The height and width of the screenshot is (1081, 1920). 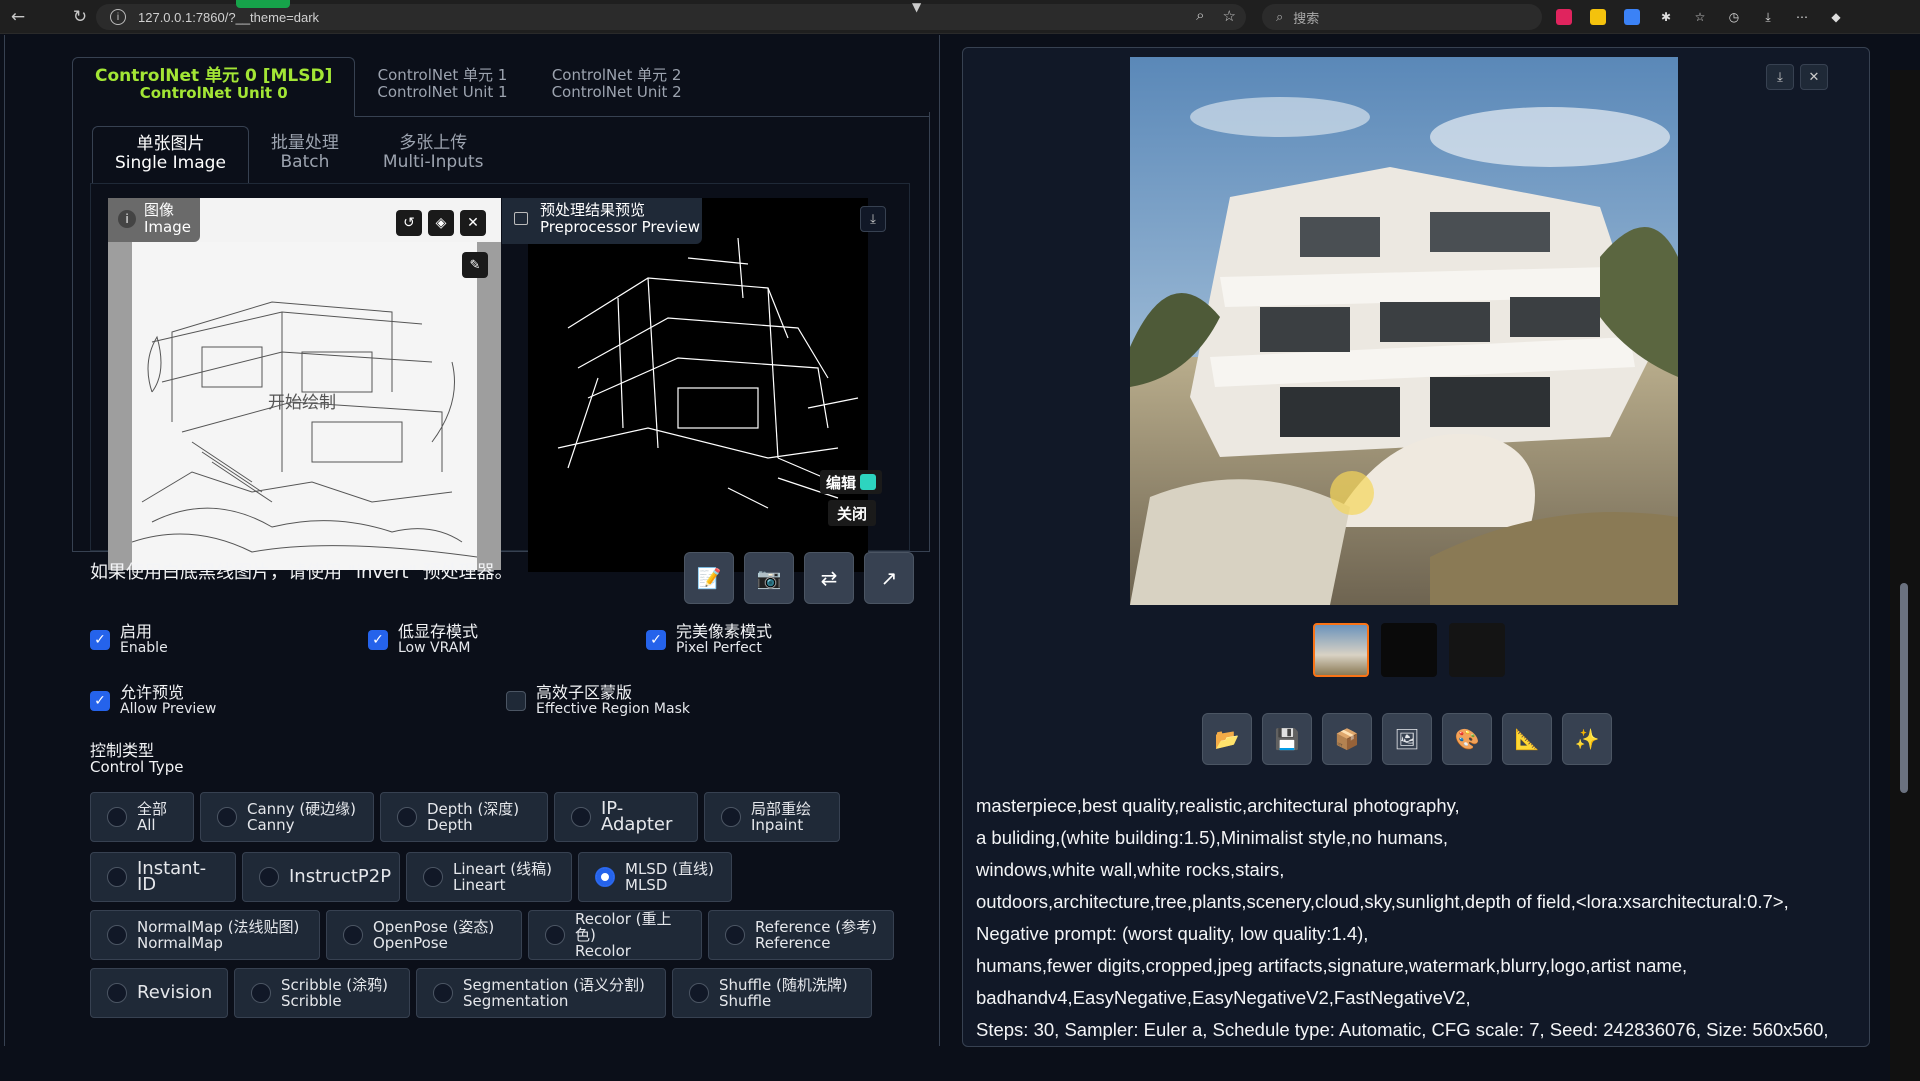 What do you see at coordinates (1287, 739) in the screenshot?
I see `save-icon: 💾` at bounding box center [1287, 739].